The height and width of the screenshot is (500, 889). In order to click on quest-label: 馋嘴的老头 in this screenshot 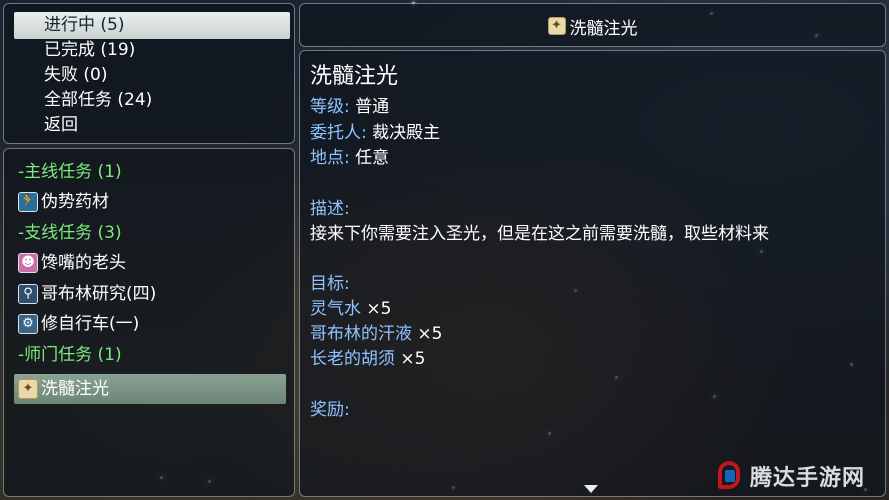, I will do `click(83, 263)`.